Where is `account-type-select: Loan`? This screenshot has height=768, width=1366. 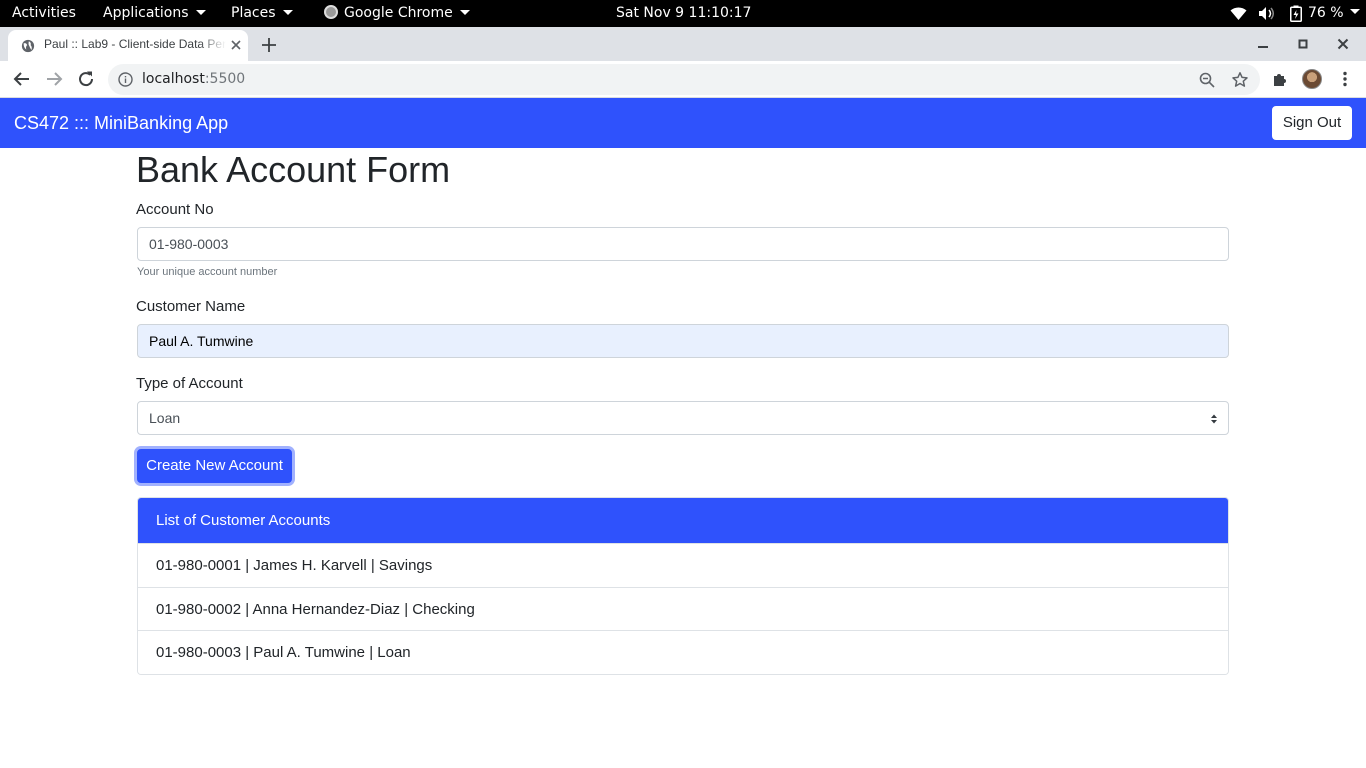 account-type-select: Loan is located at coordinates (683, 418).